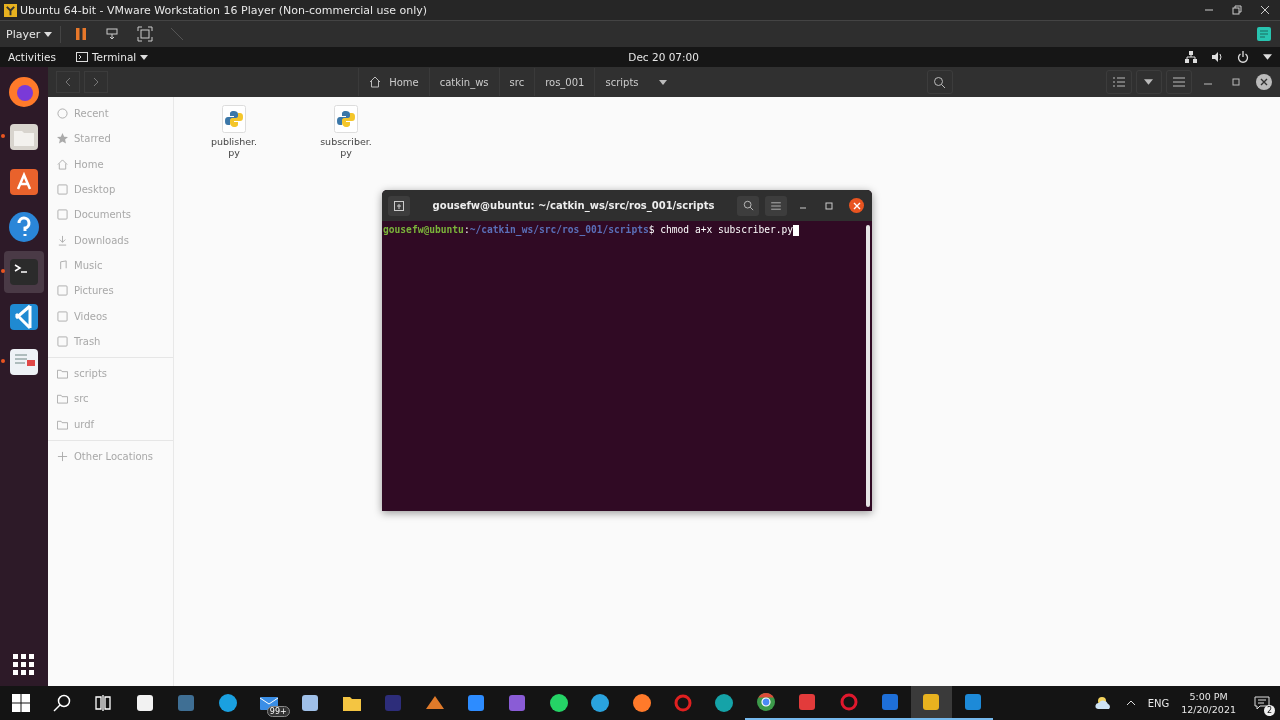  Describe the element at coordinates (1269, 710) in the screenshot. I see `notification-count: 2` at that location.